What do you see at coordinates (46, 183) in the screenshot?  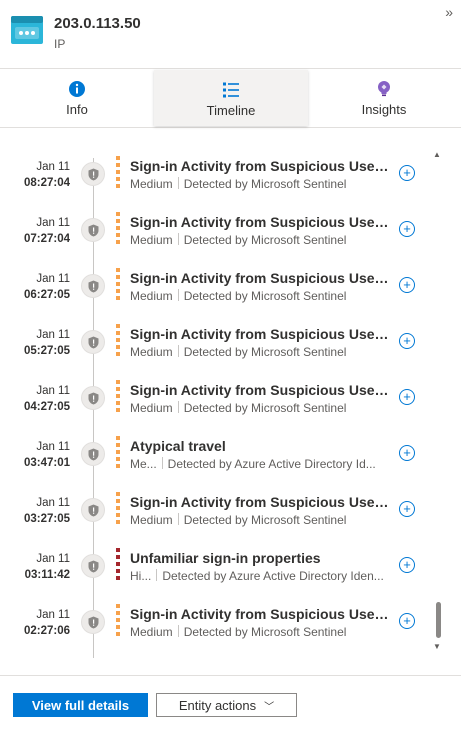 I see `event-time: 08:27:04` at bounding box center [46, 183].